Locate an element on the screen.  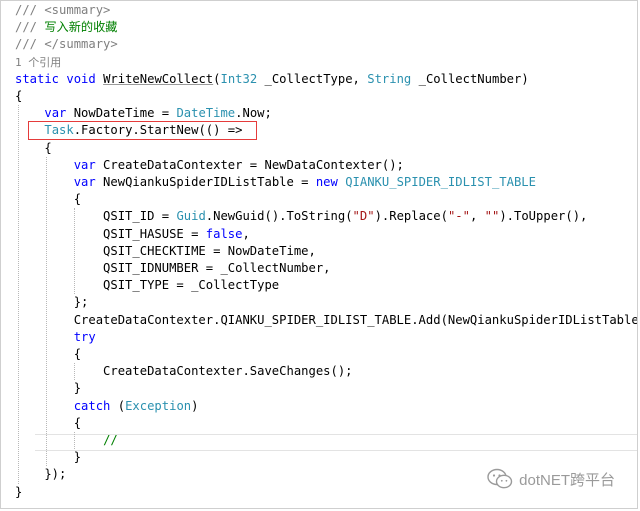
code-line: /// <summary> is located at coordinates (62, 10).